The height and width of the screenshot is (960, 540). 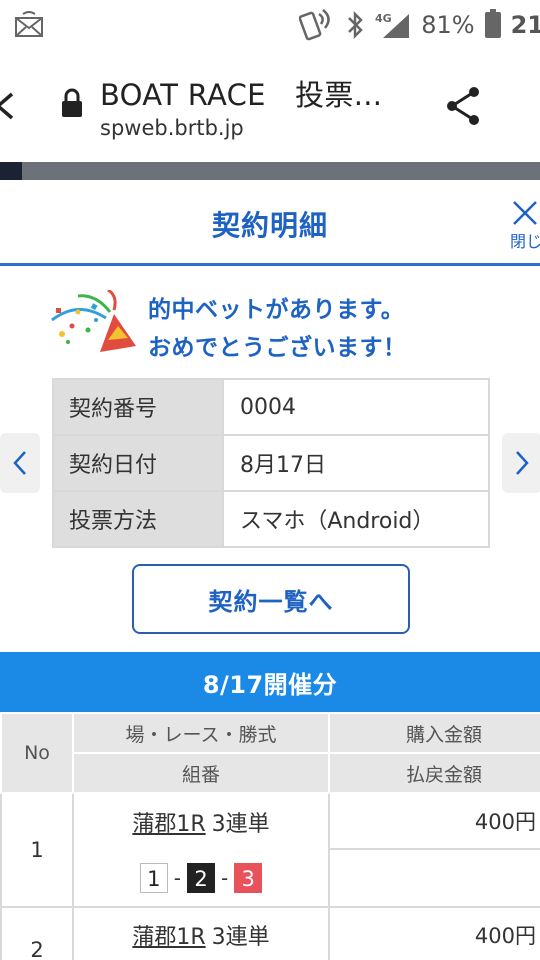 What do you see at coordinates (138, 407) in the screenshot?
I see `contract-number-label: 契約番号` at bounding box center [138, 407].